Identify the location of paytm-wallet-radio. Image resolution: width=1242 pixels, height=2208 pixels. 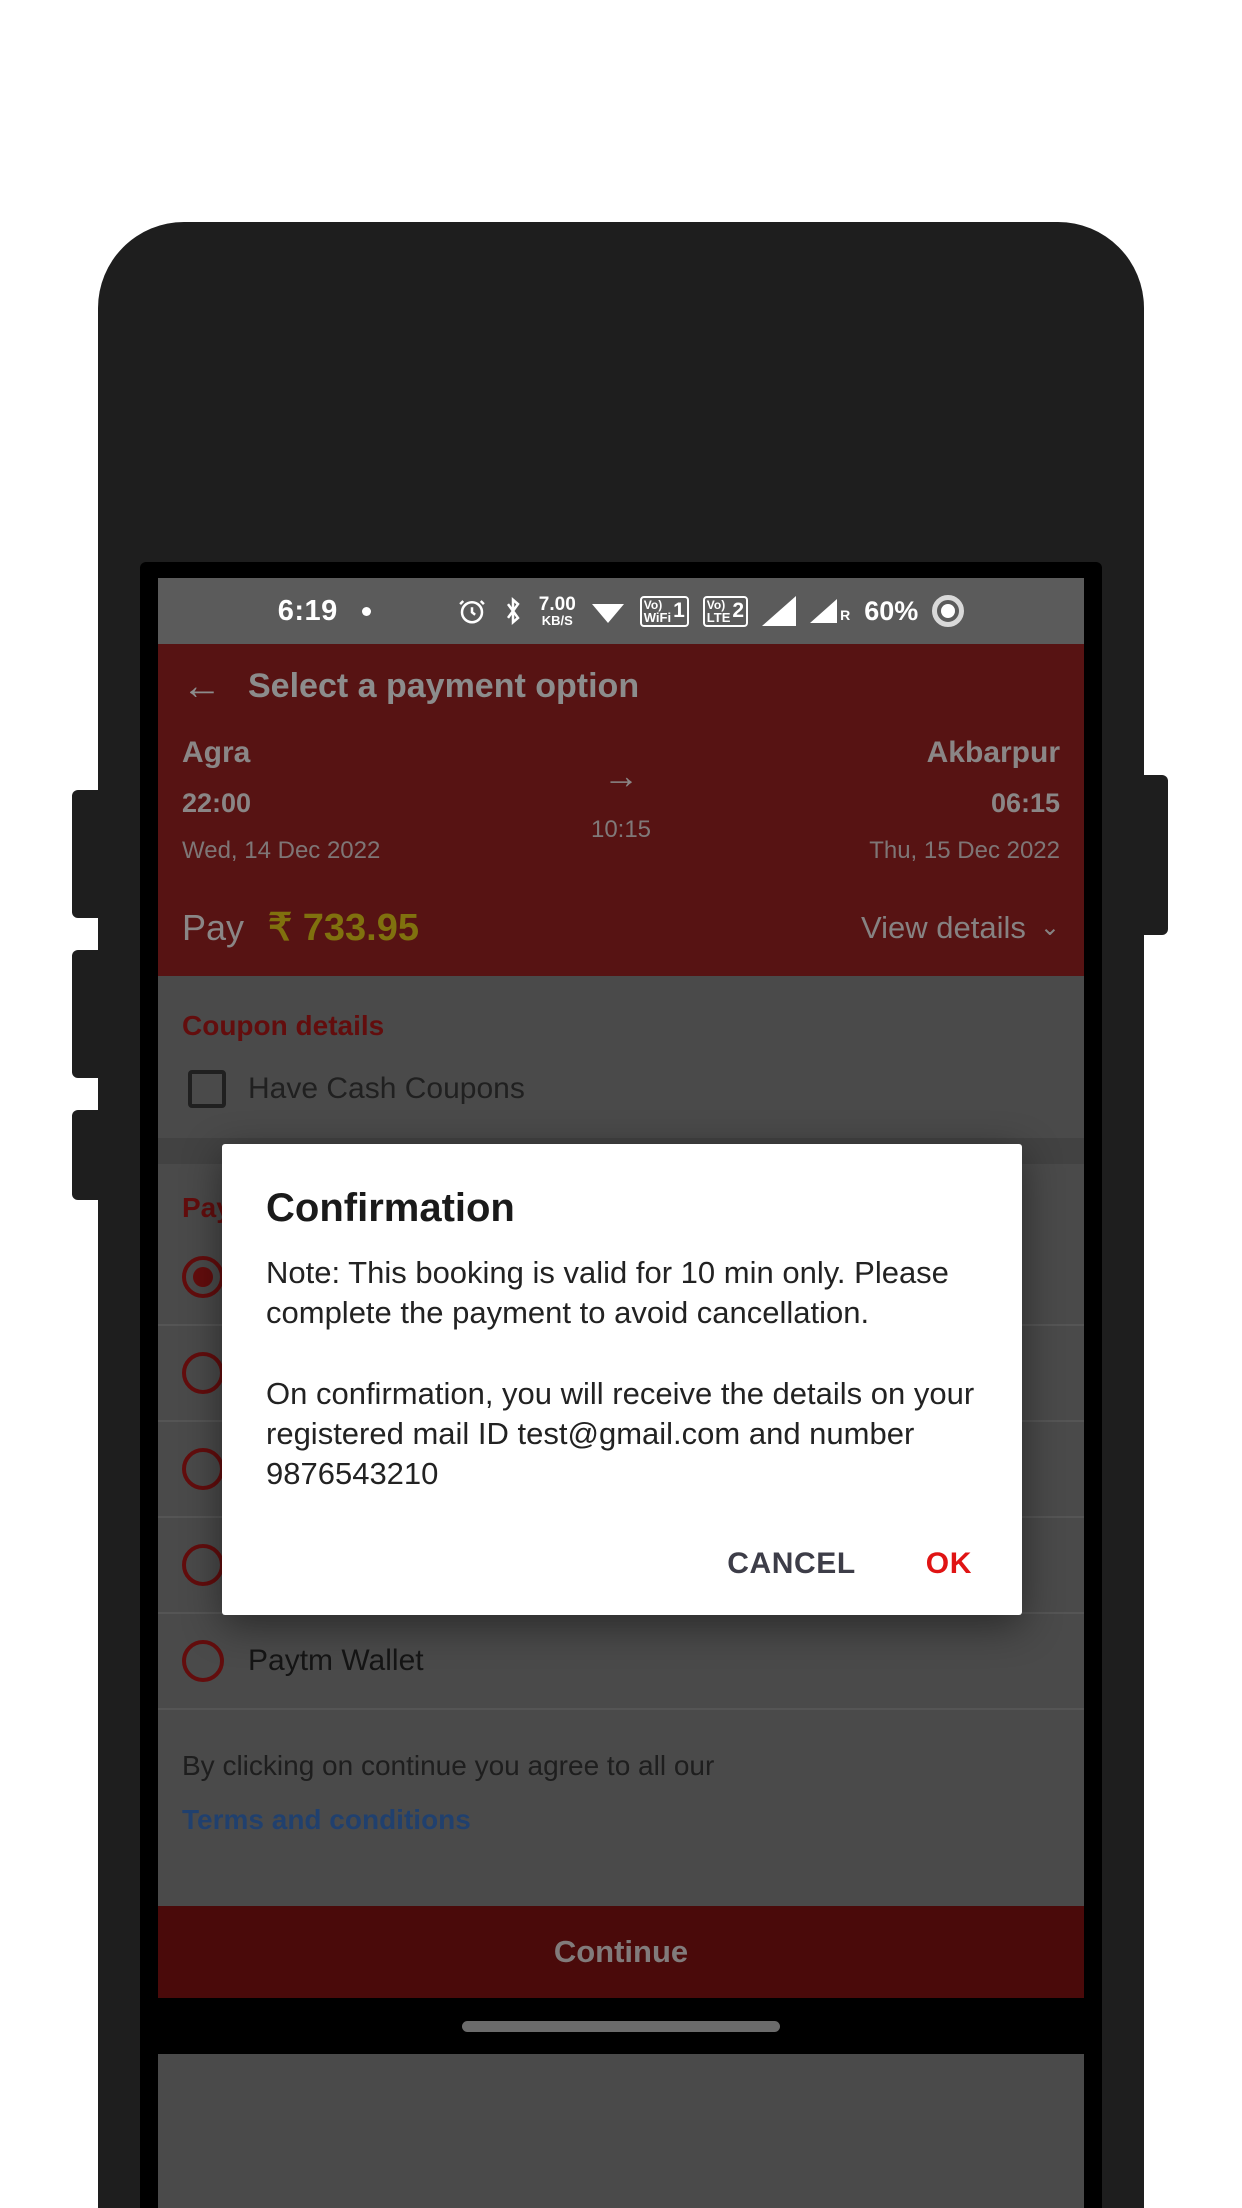
(203, 1661).